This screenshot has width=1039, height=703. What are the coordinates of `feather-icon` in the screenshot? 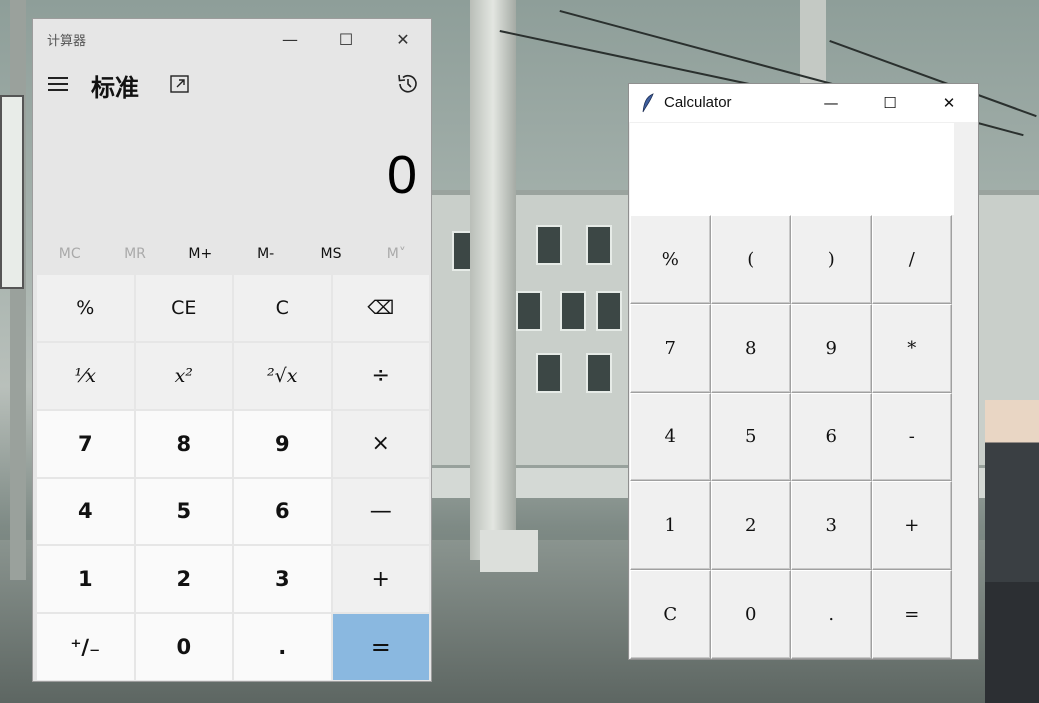 It's located at (648, 103).